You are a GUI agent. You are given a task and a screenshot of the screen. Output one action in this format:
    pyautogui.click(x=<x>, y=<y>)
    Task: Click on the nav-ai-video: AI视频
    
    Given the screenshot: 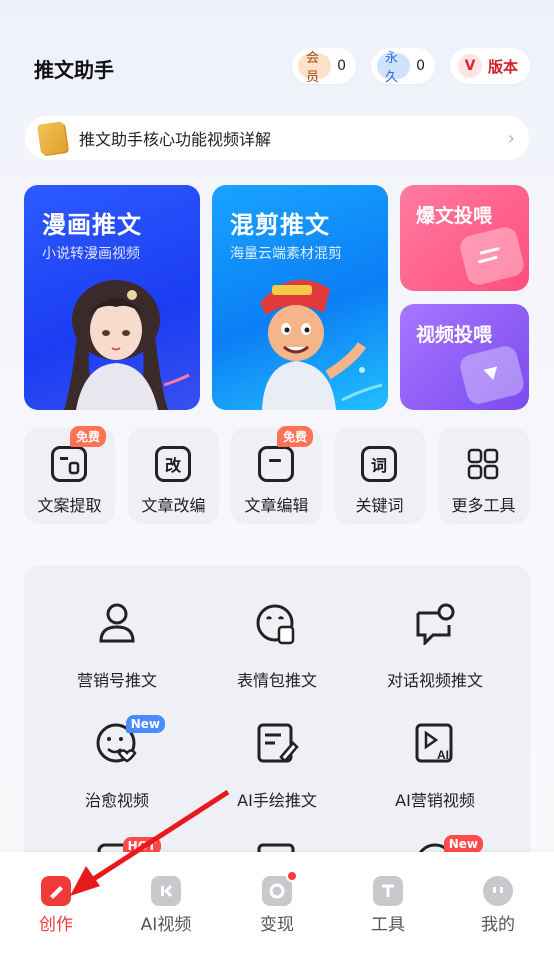 What is the action you would take?
    pyautogui.click(x=166, y=905)
    